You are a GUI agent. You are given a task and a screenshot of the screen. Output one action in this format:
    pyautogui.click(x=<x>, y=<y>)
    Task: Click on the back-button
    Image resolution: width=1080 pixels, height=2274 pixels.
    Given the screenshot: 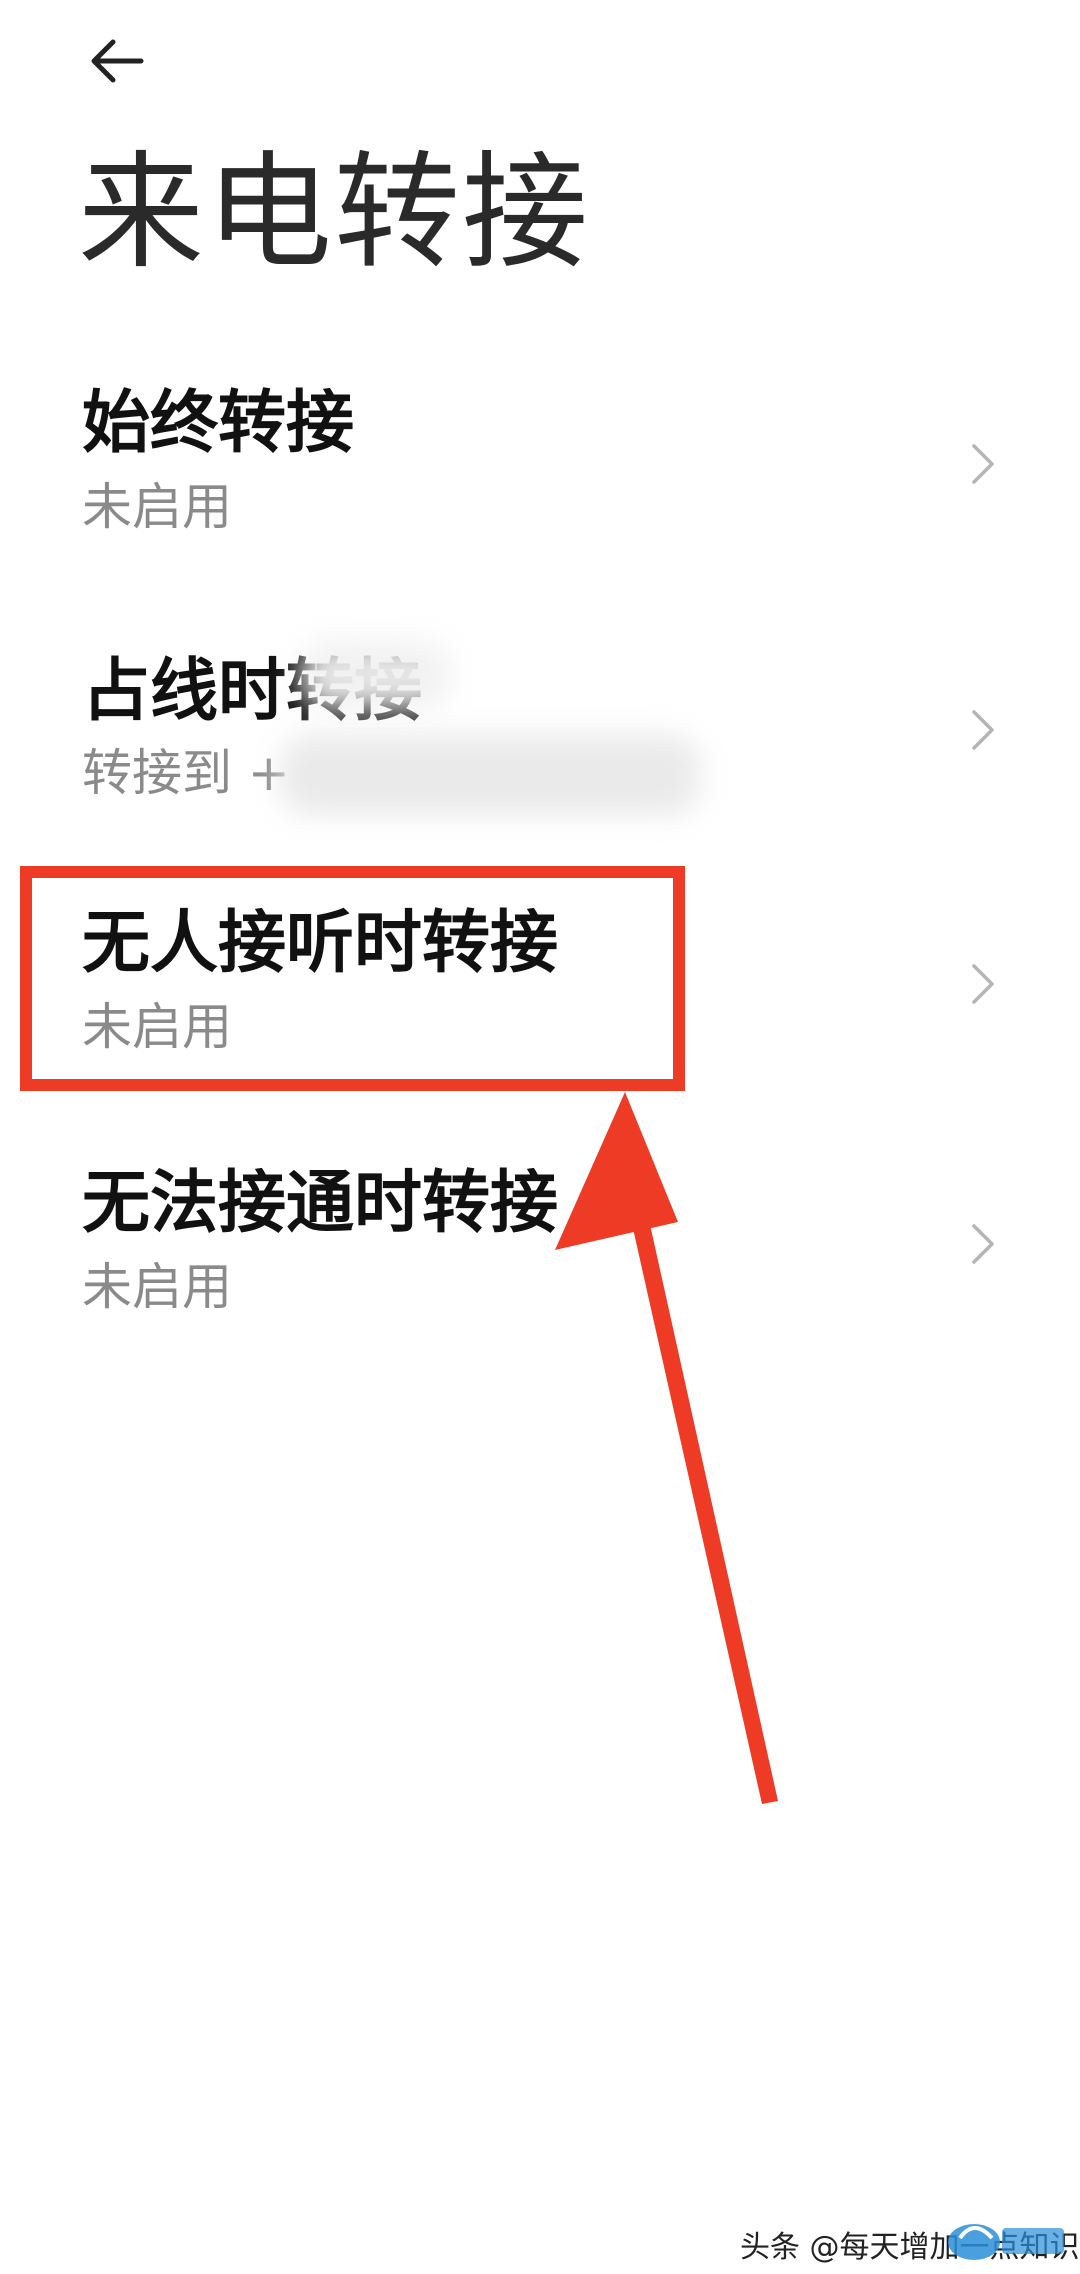 What is the action you would take?
    pyautogui.click(x=117, y=61)
    